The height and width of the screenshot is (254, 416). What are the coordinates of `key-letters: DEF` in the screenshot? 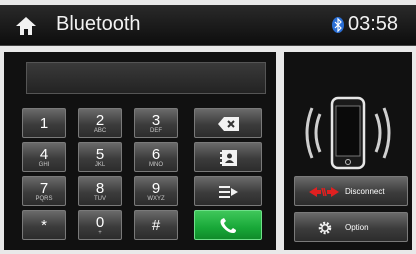 It's located at (156, 131).